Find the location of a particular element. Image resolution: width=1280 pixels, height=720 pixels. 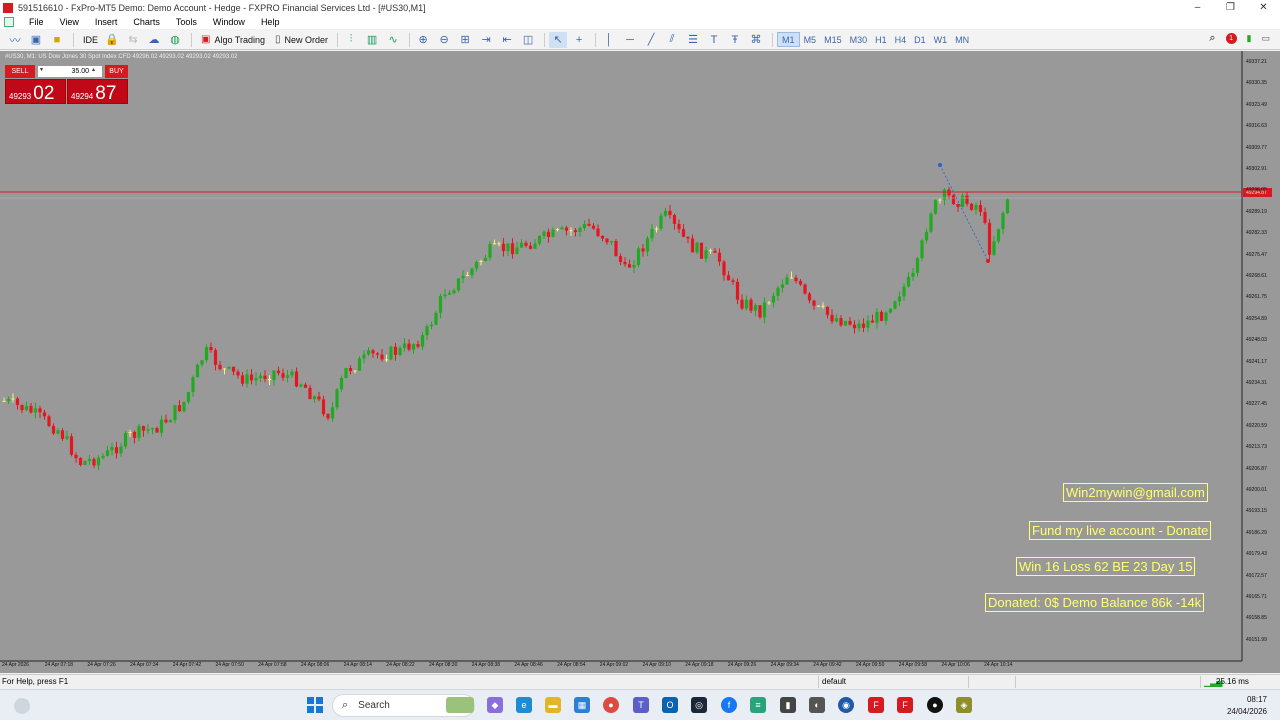

buy-price: 49294 87 is located at coordinates (97, 91).